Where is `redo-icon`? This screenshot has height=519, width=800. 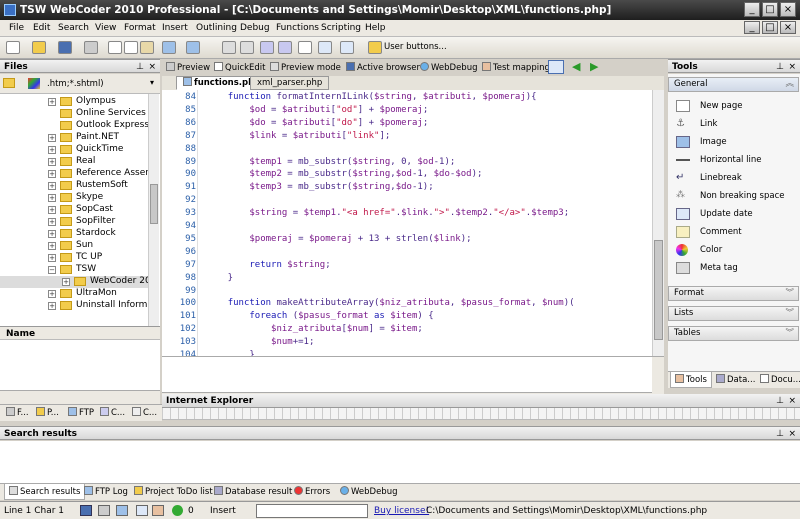 redo-icon is located at coordinates (193, 47).